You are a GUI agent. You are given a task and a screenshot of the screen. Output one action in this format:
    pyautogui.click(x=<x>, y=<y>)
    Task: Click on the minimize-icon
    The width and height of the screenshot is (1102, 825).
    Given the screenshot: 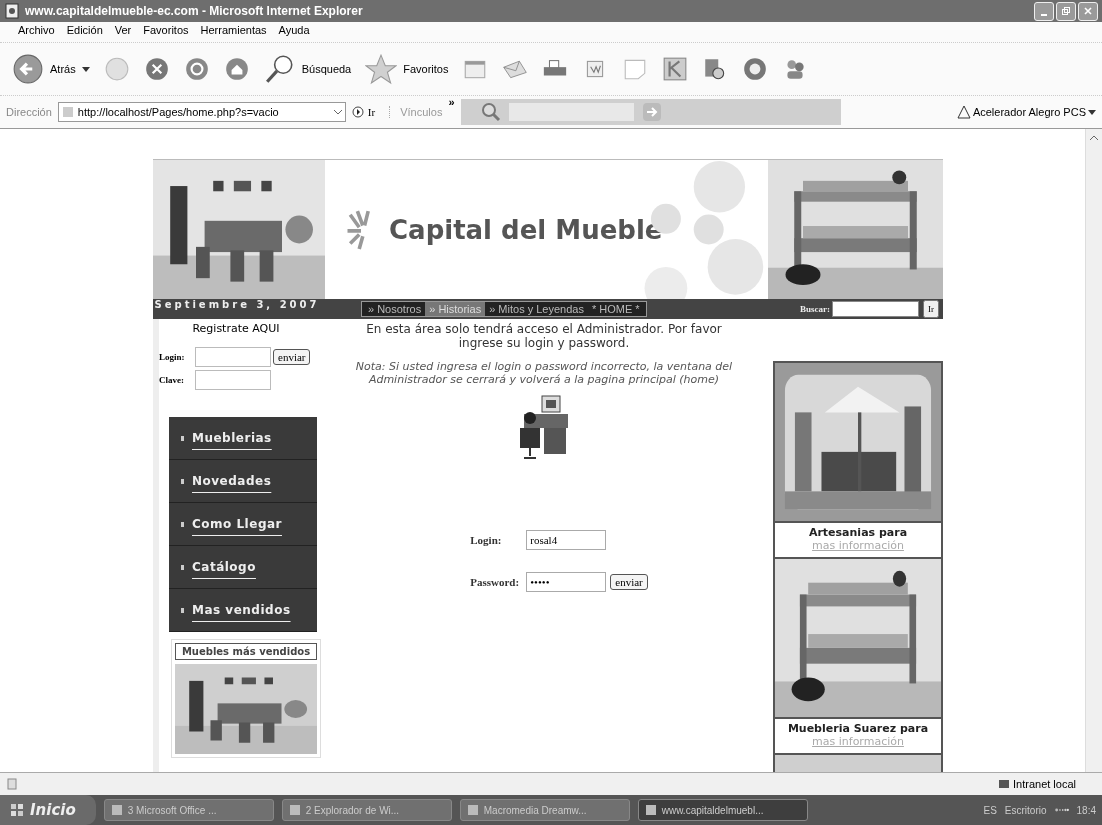 What is the action you would take?
    pyautogui.click(x=1044, y=15)
    